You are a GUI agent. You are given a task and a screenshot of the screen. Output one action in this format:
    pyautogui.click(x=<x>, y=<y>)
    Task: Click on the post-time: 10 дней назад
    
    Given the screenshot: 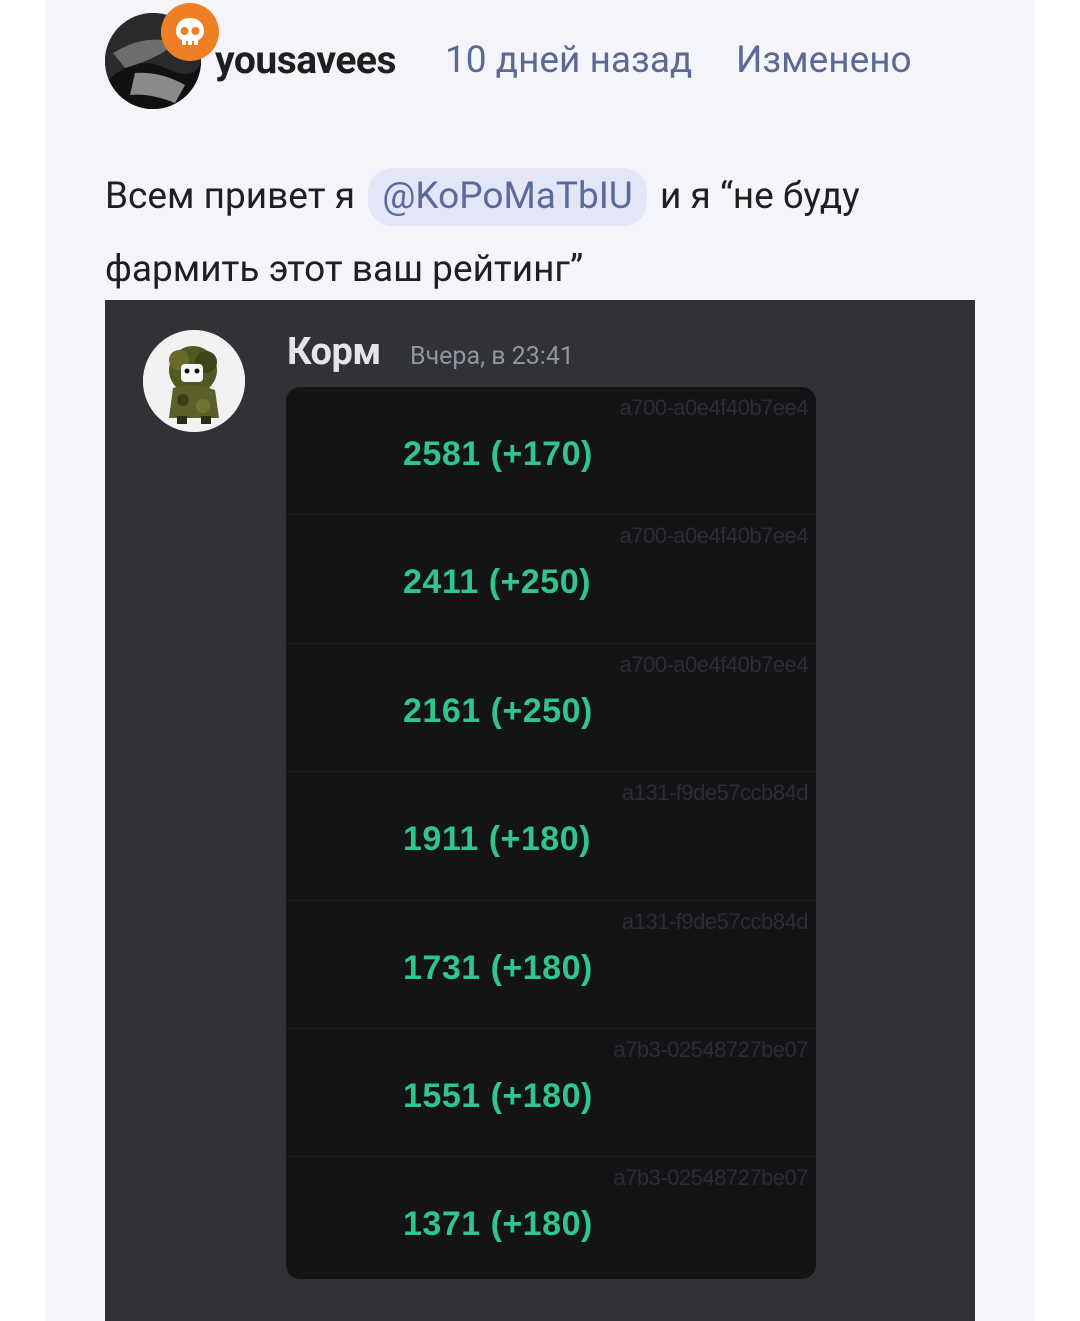 What is the action you would take?
    pyautogui.click(x=569, y=60)
    